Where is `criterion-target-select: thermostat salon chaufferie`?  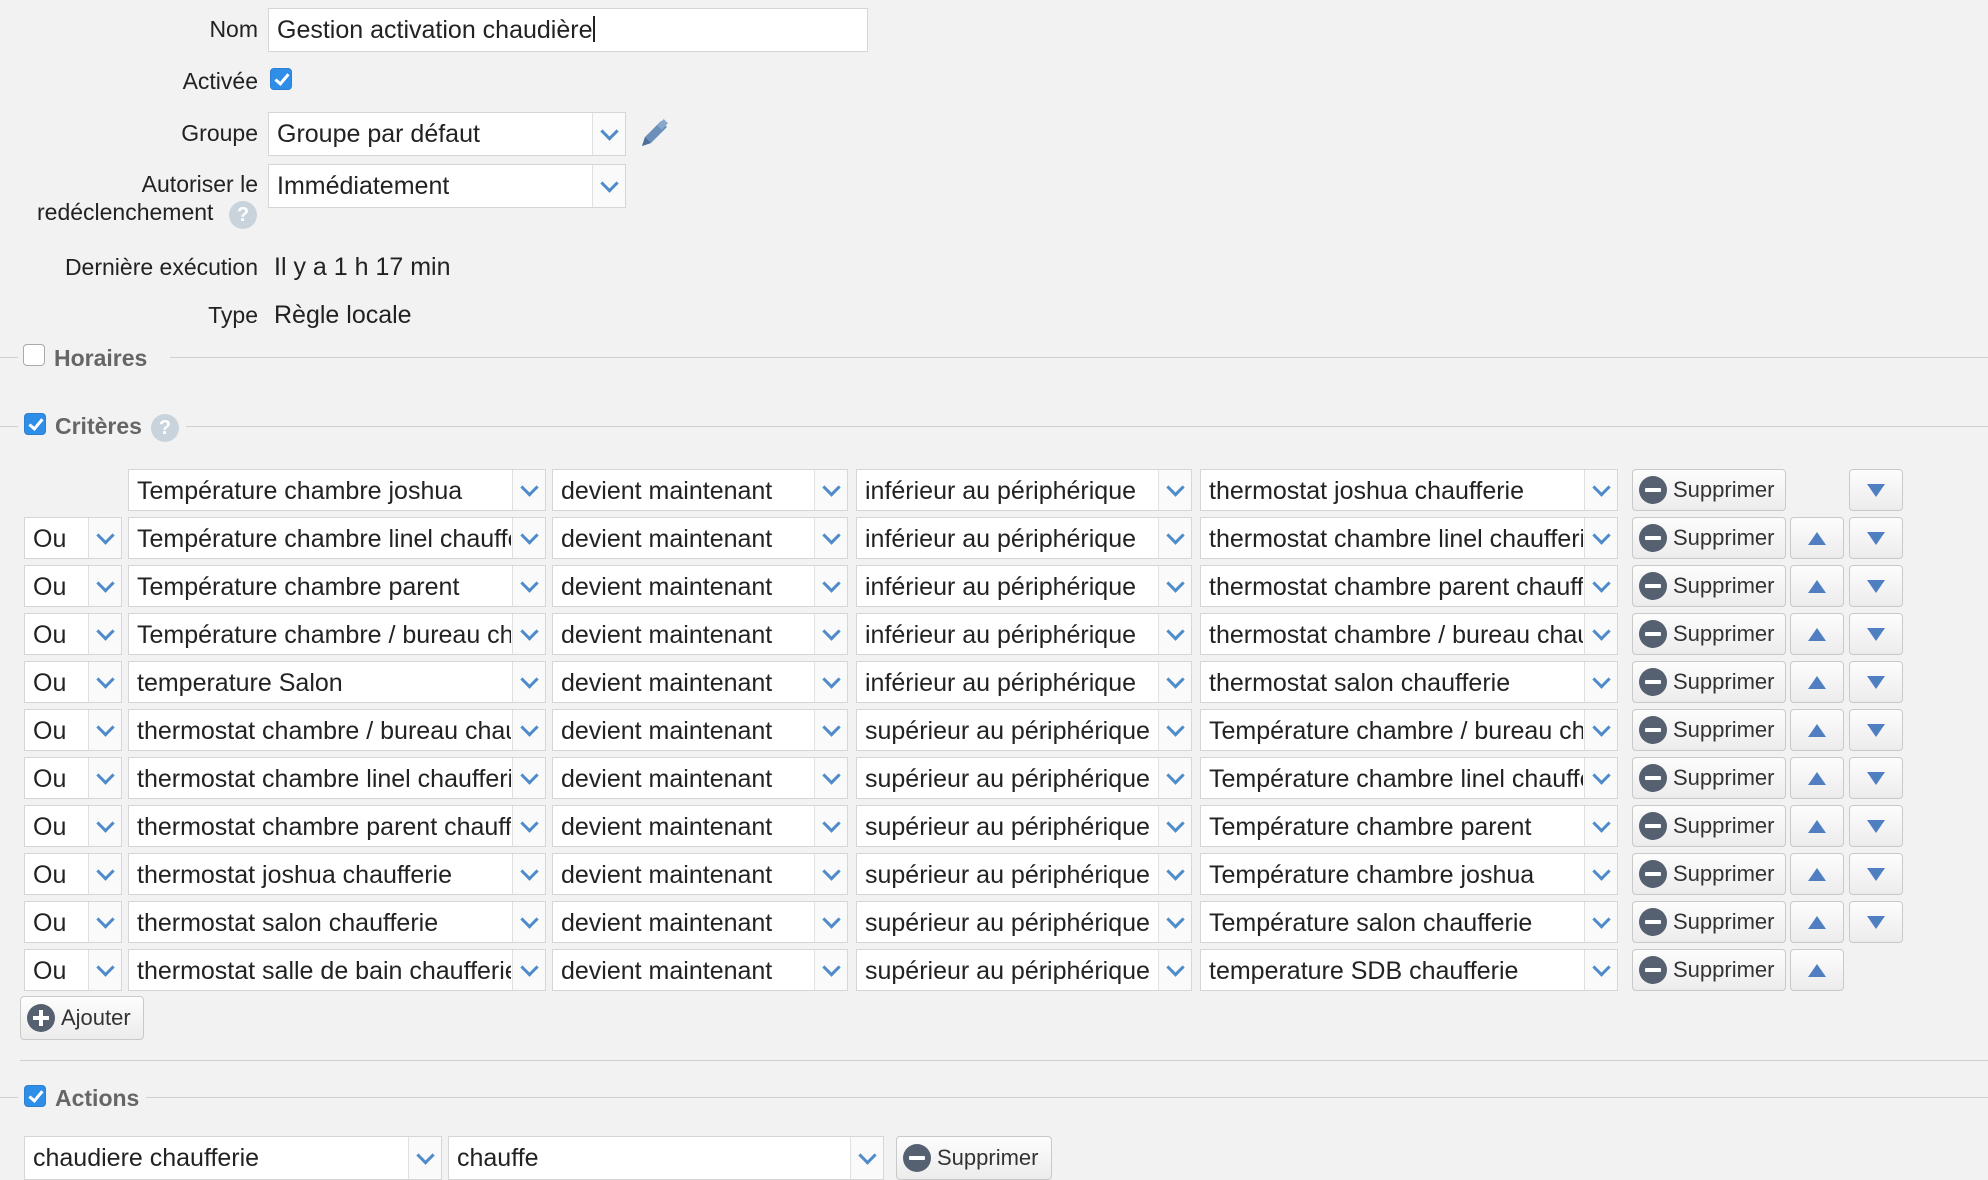
criterion-target-select: thermostat salon chaufferie is located at coordinates (1409, 682).